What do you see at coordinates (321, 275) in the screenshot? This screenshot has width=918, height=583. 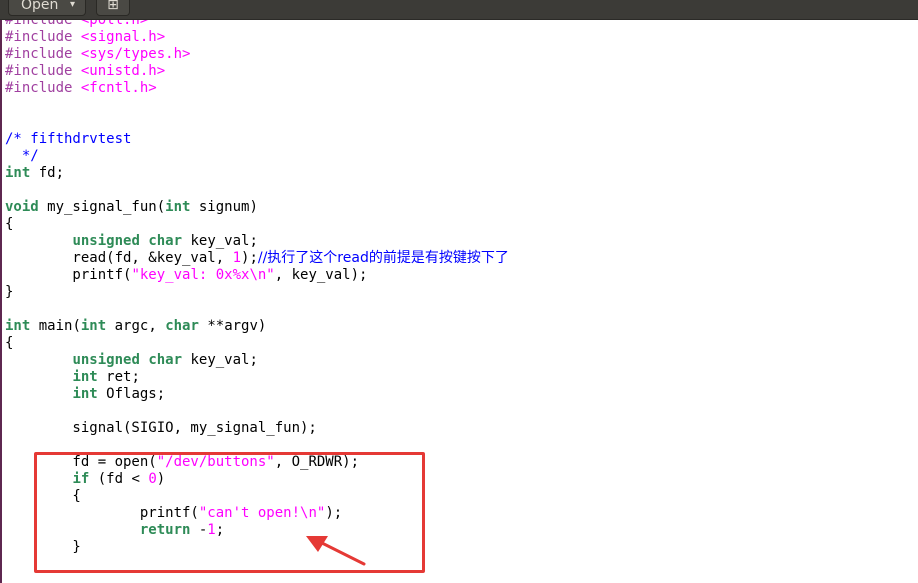 I see `code-token: , key_val);` at bounding box center [321, 275].